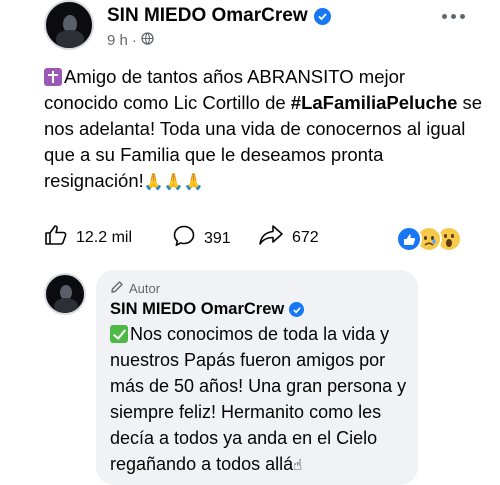 The image size is (500, 485). I want to click on post-header: SIN MIEDO OmarCrew 9 h ·, so click(259, 28).